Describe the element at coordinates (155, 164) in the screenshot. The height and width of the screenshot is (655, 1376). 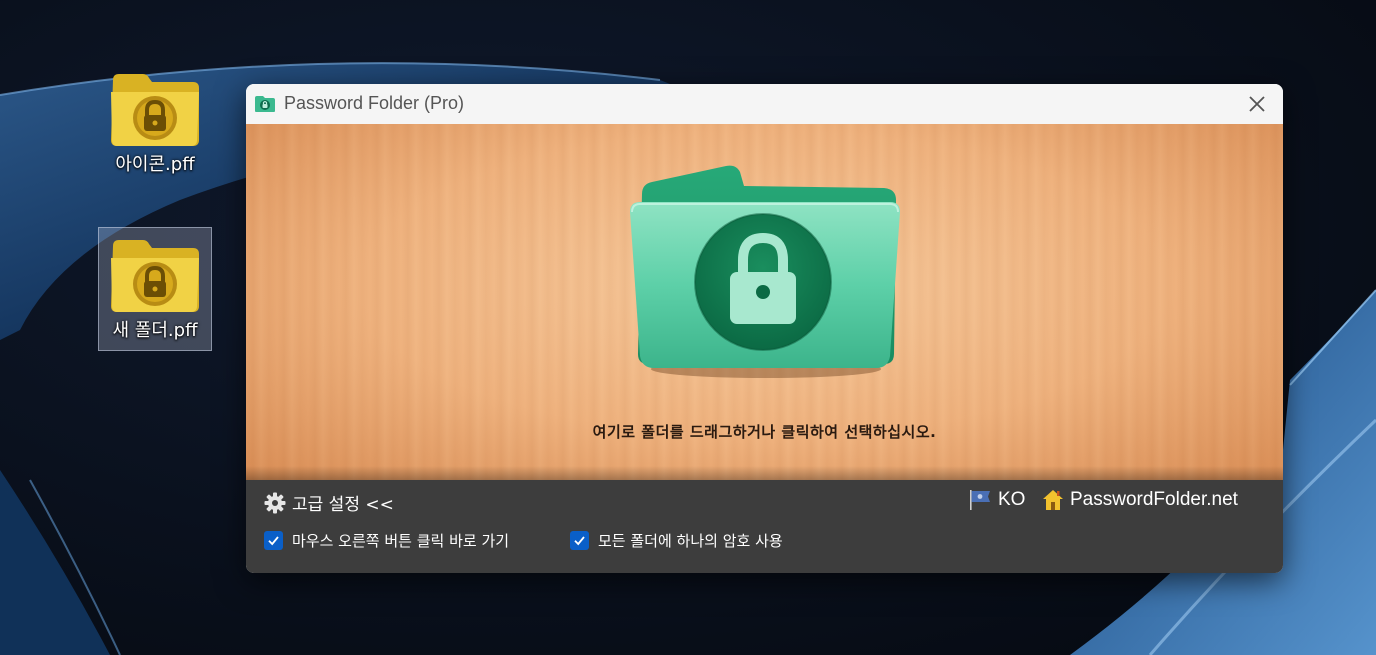
I see `desktop-icon-label: 아이콘.pff` at that location.